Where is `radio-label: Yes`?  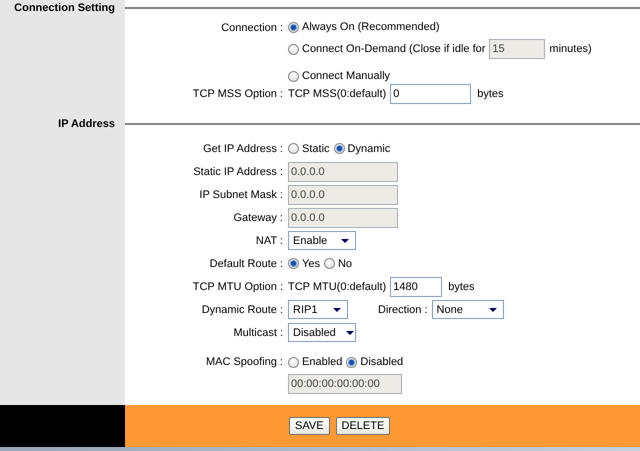 radio-label: Yes is located at coordinates (311, 264).